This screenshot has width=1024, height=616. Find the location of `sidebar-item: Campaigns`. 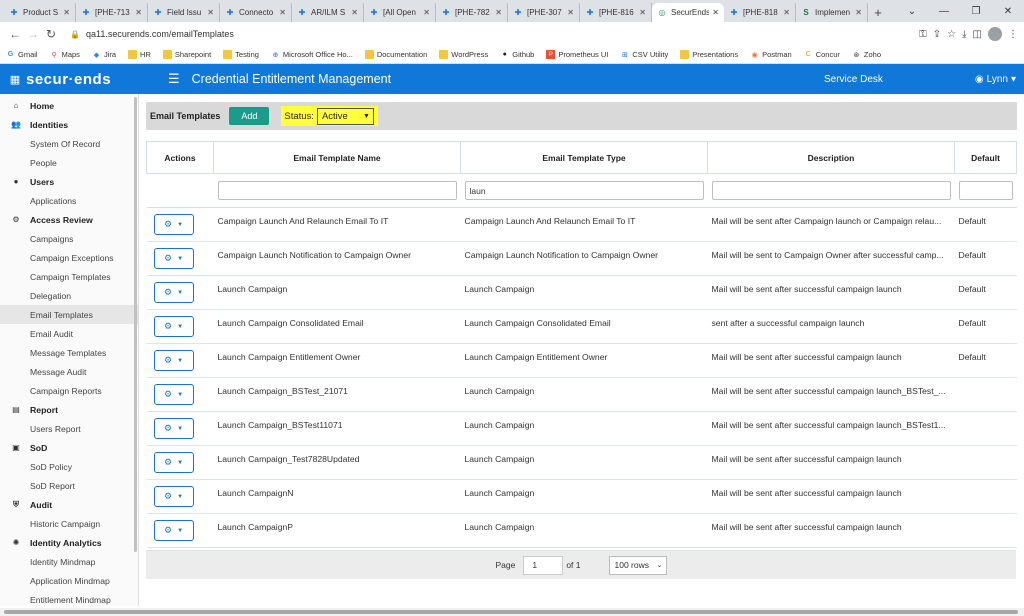

sidebar-item: Campaigns is located at coordinates (69, 238).